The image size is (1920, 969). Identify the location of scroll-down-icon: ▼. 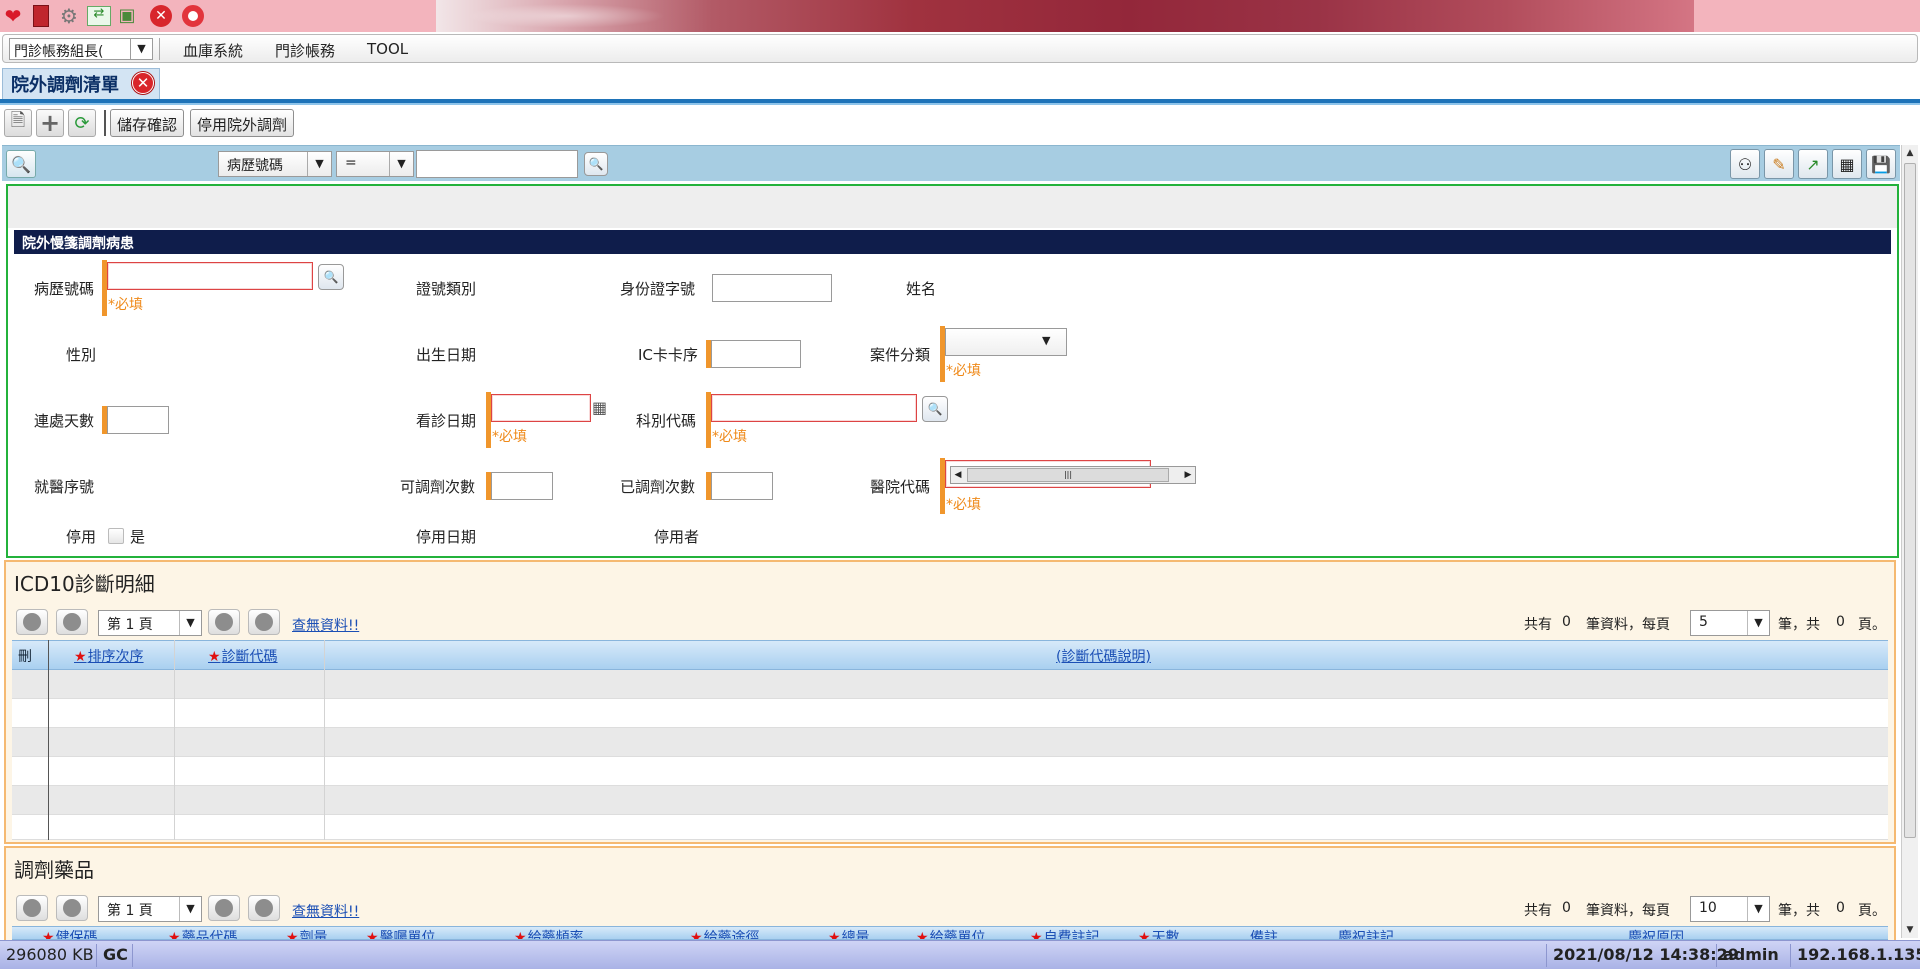
(1910, 930).